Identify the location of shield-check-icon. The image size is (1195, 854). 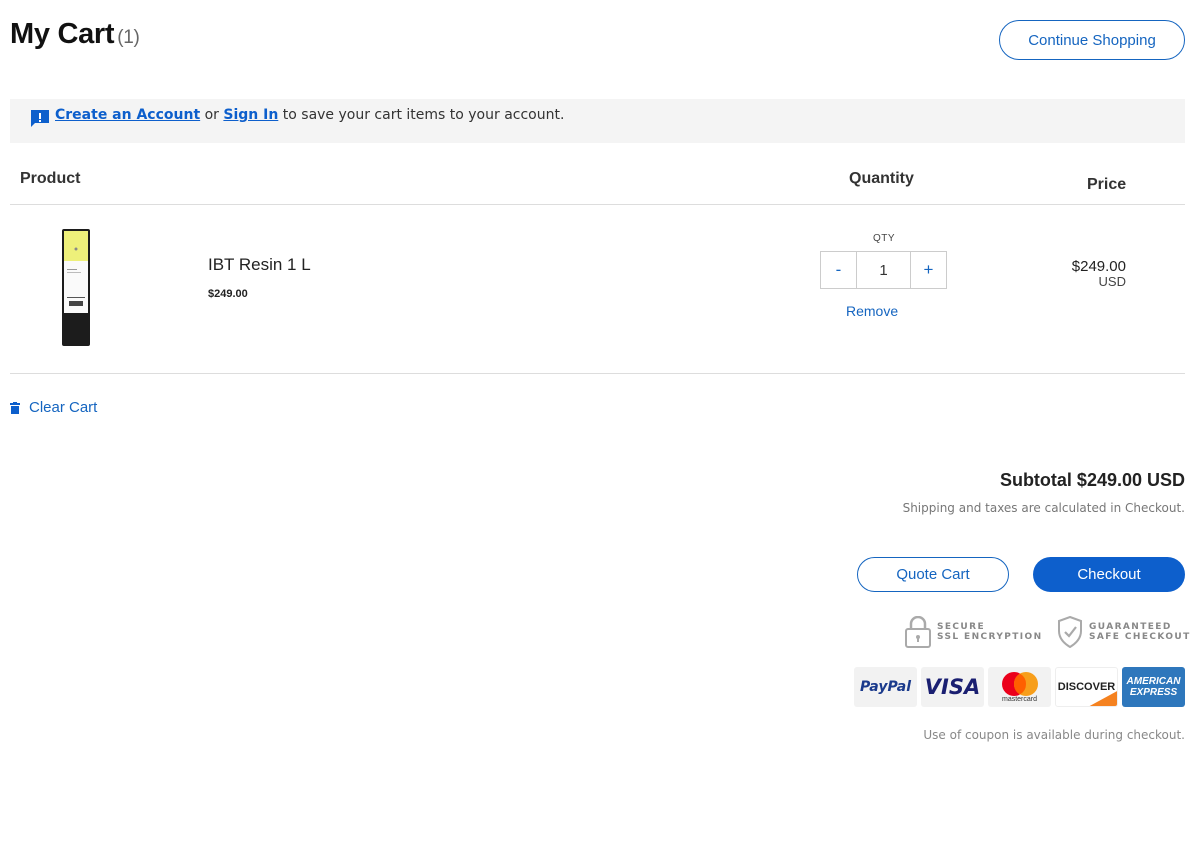
(1070, 632).